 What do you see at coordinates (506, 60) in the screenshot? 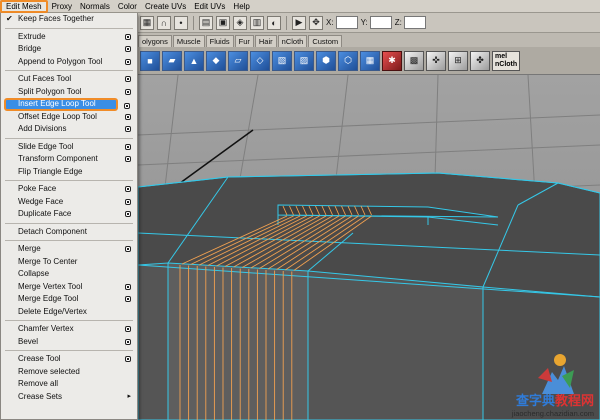
I see `mel-script-button: mel nCloth` at bounding box center [506, 60].